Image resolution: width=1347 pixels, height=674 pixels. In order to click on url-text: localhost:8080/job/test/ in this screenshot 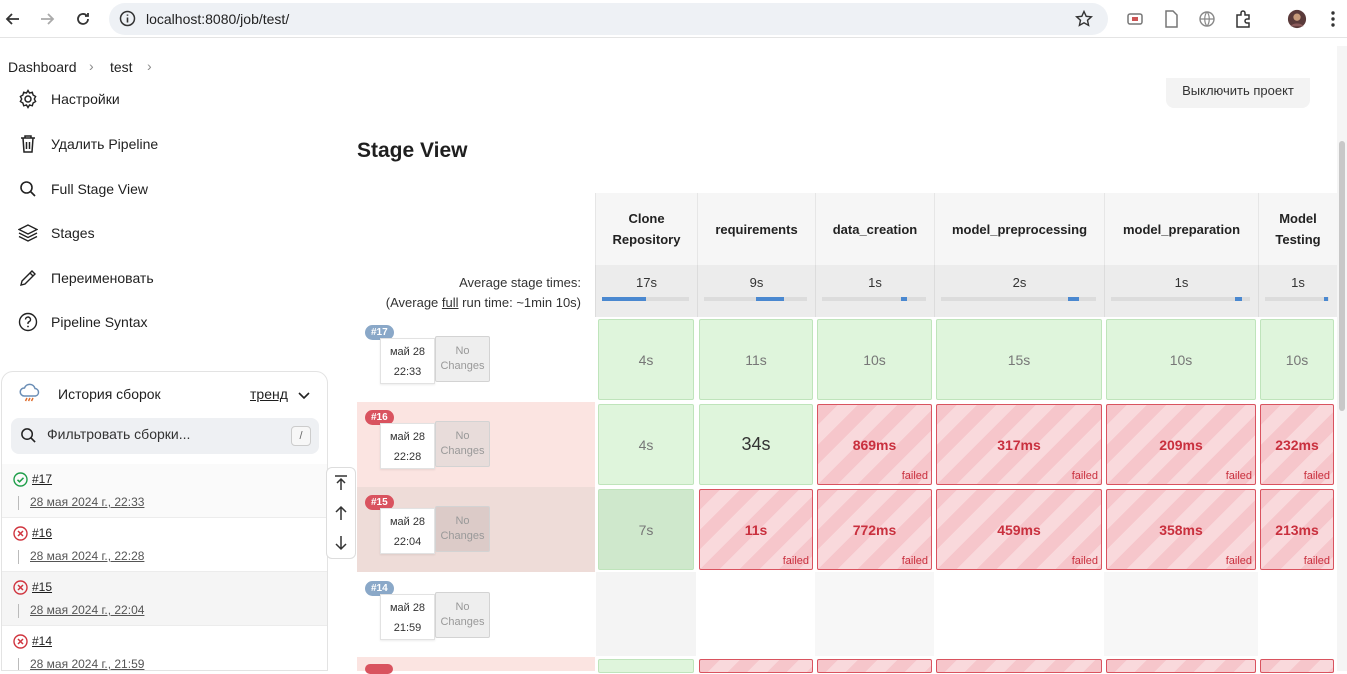, I will do `click(217, 19)`.